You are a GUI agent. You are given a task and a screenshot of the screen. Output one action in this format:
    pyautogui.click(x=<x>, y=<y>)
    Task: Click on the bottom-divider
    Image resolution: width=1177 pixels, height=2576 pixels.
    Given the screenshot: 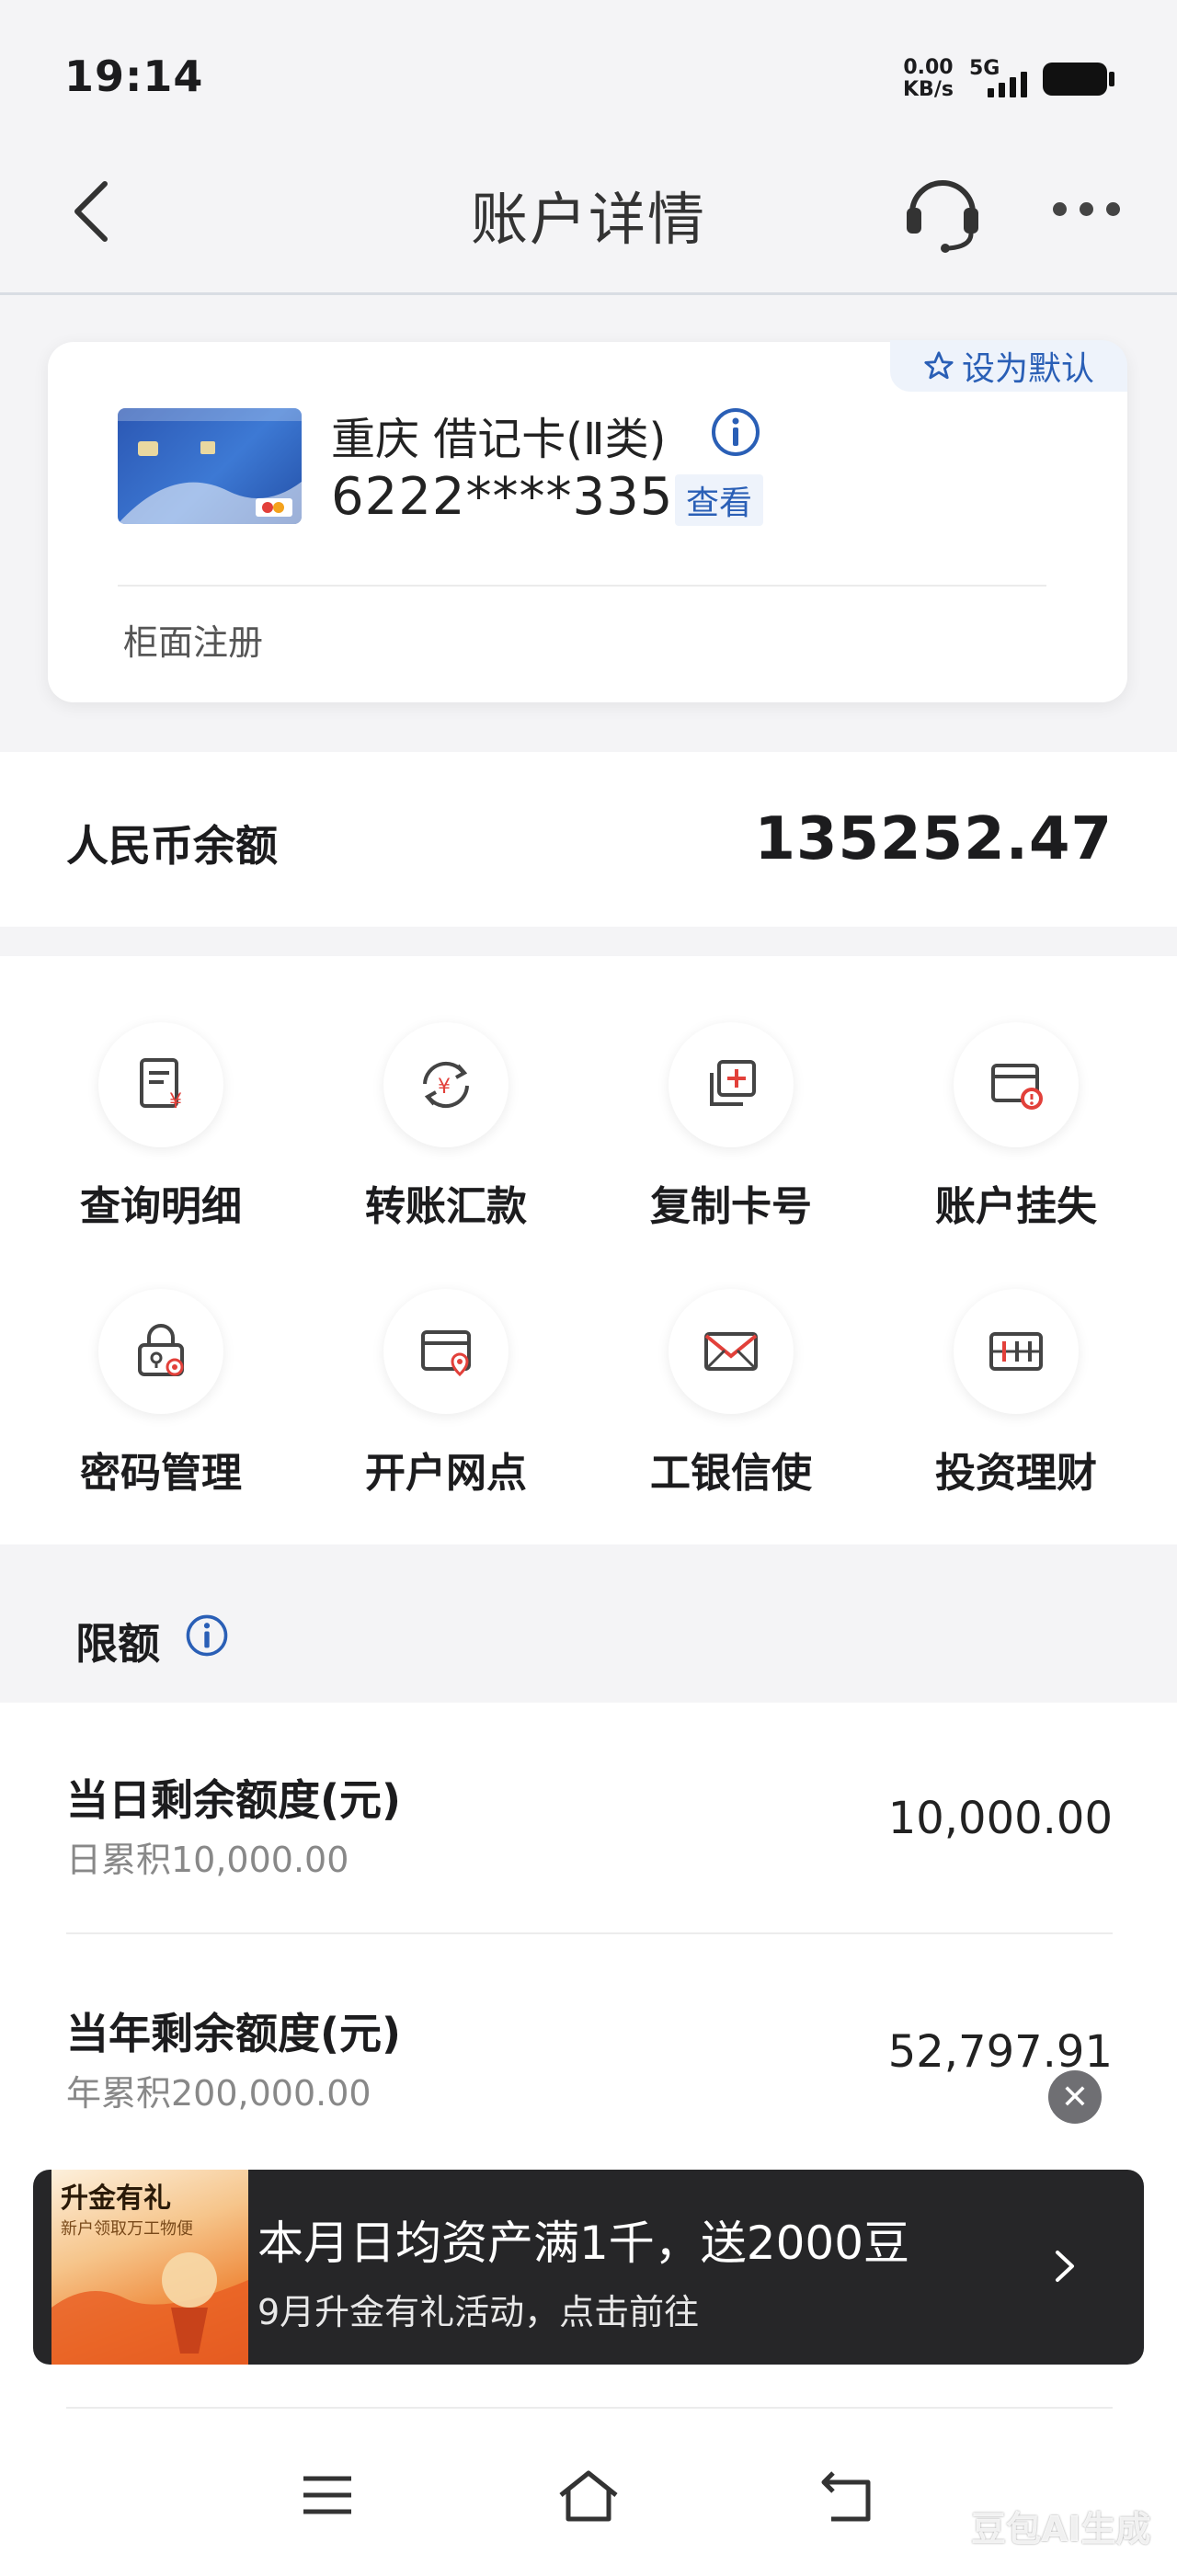 What is the action you would take?
    pyautogui.click(x=589, y=2408)
    